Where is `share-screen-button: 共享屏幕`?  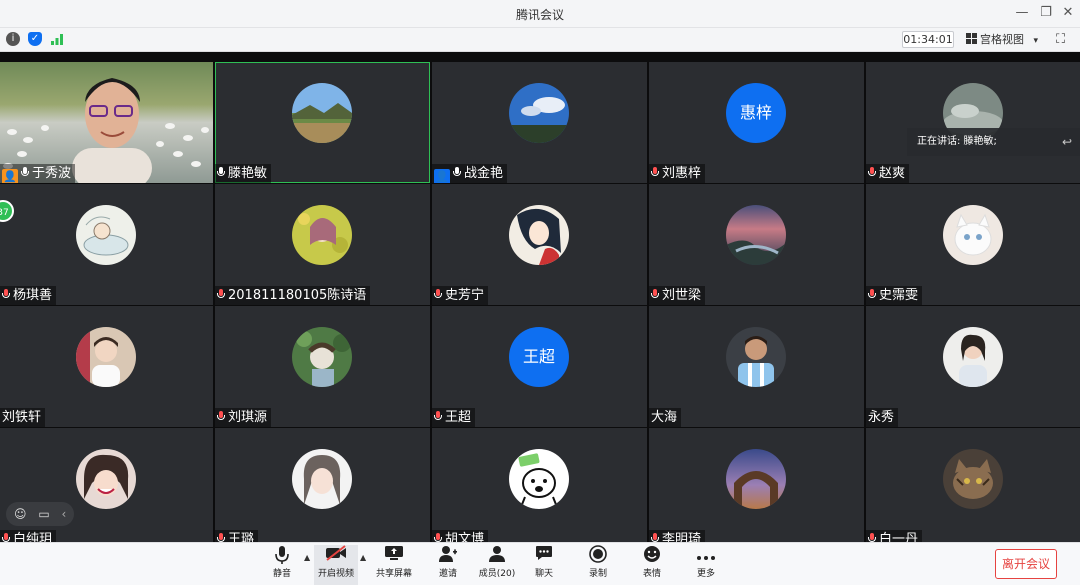 share-screen-button: 共享屏幕 is located at coordinates (394, 565).